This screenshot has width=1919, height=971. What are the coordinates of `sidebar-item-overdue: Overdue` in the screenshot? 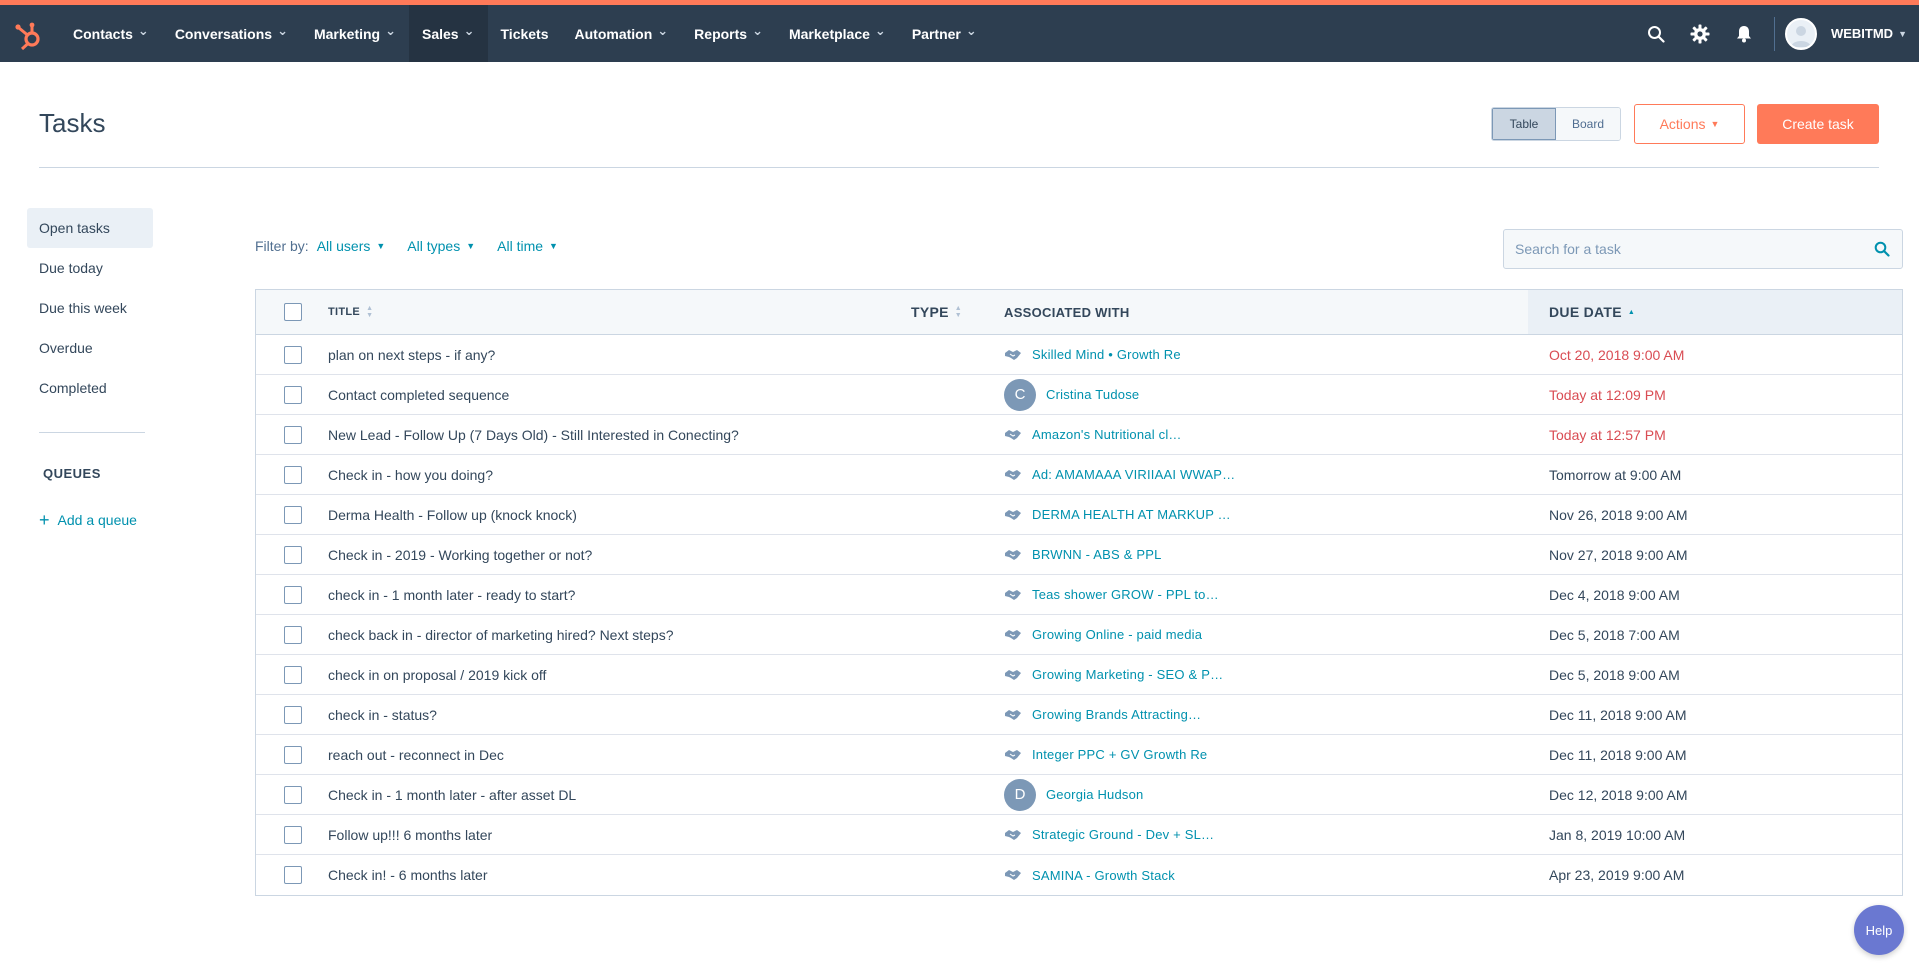 It's located at (90, 348).